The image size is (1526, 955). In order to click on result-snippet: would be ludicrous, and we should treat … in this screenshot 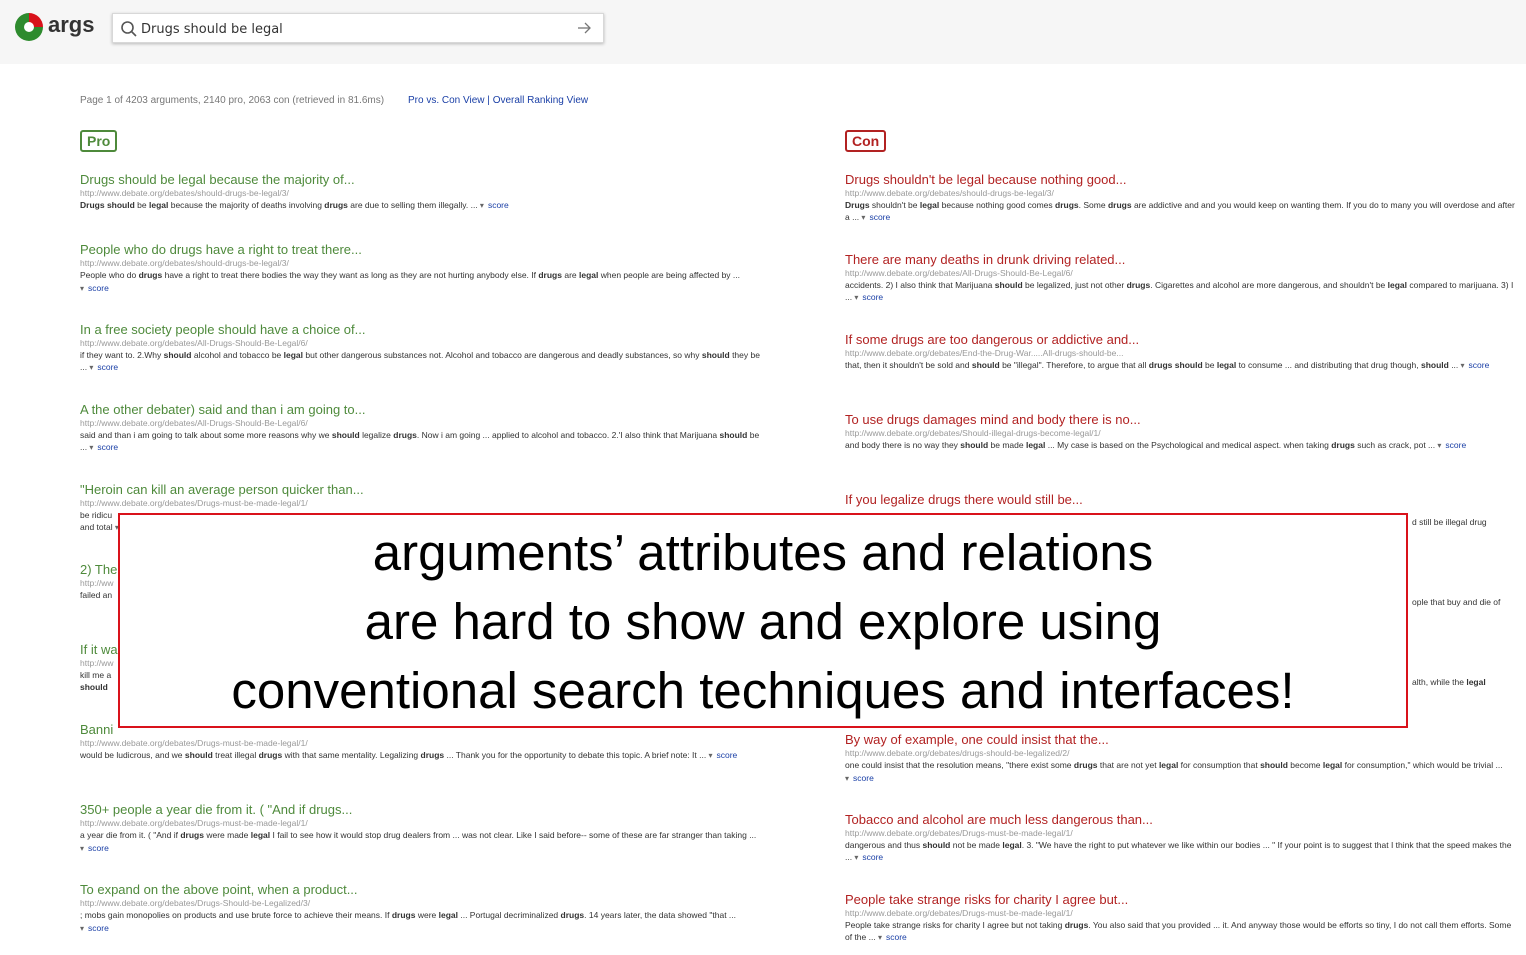, I will do `click(409, 755)`.